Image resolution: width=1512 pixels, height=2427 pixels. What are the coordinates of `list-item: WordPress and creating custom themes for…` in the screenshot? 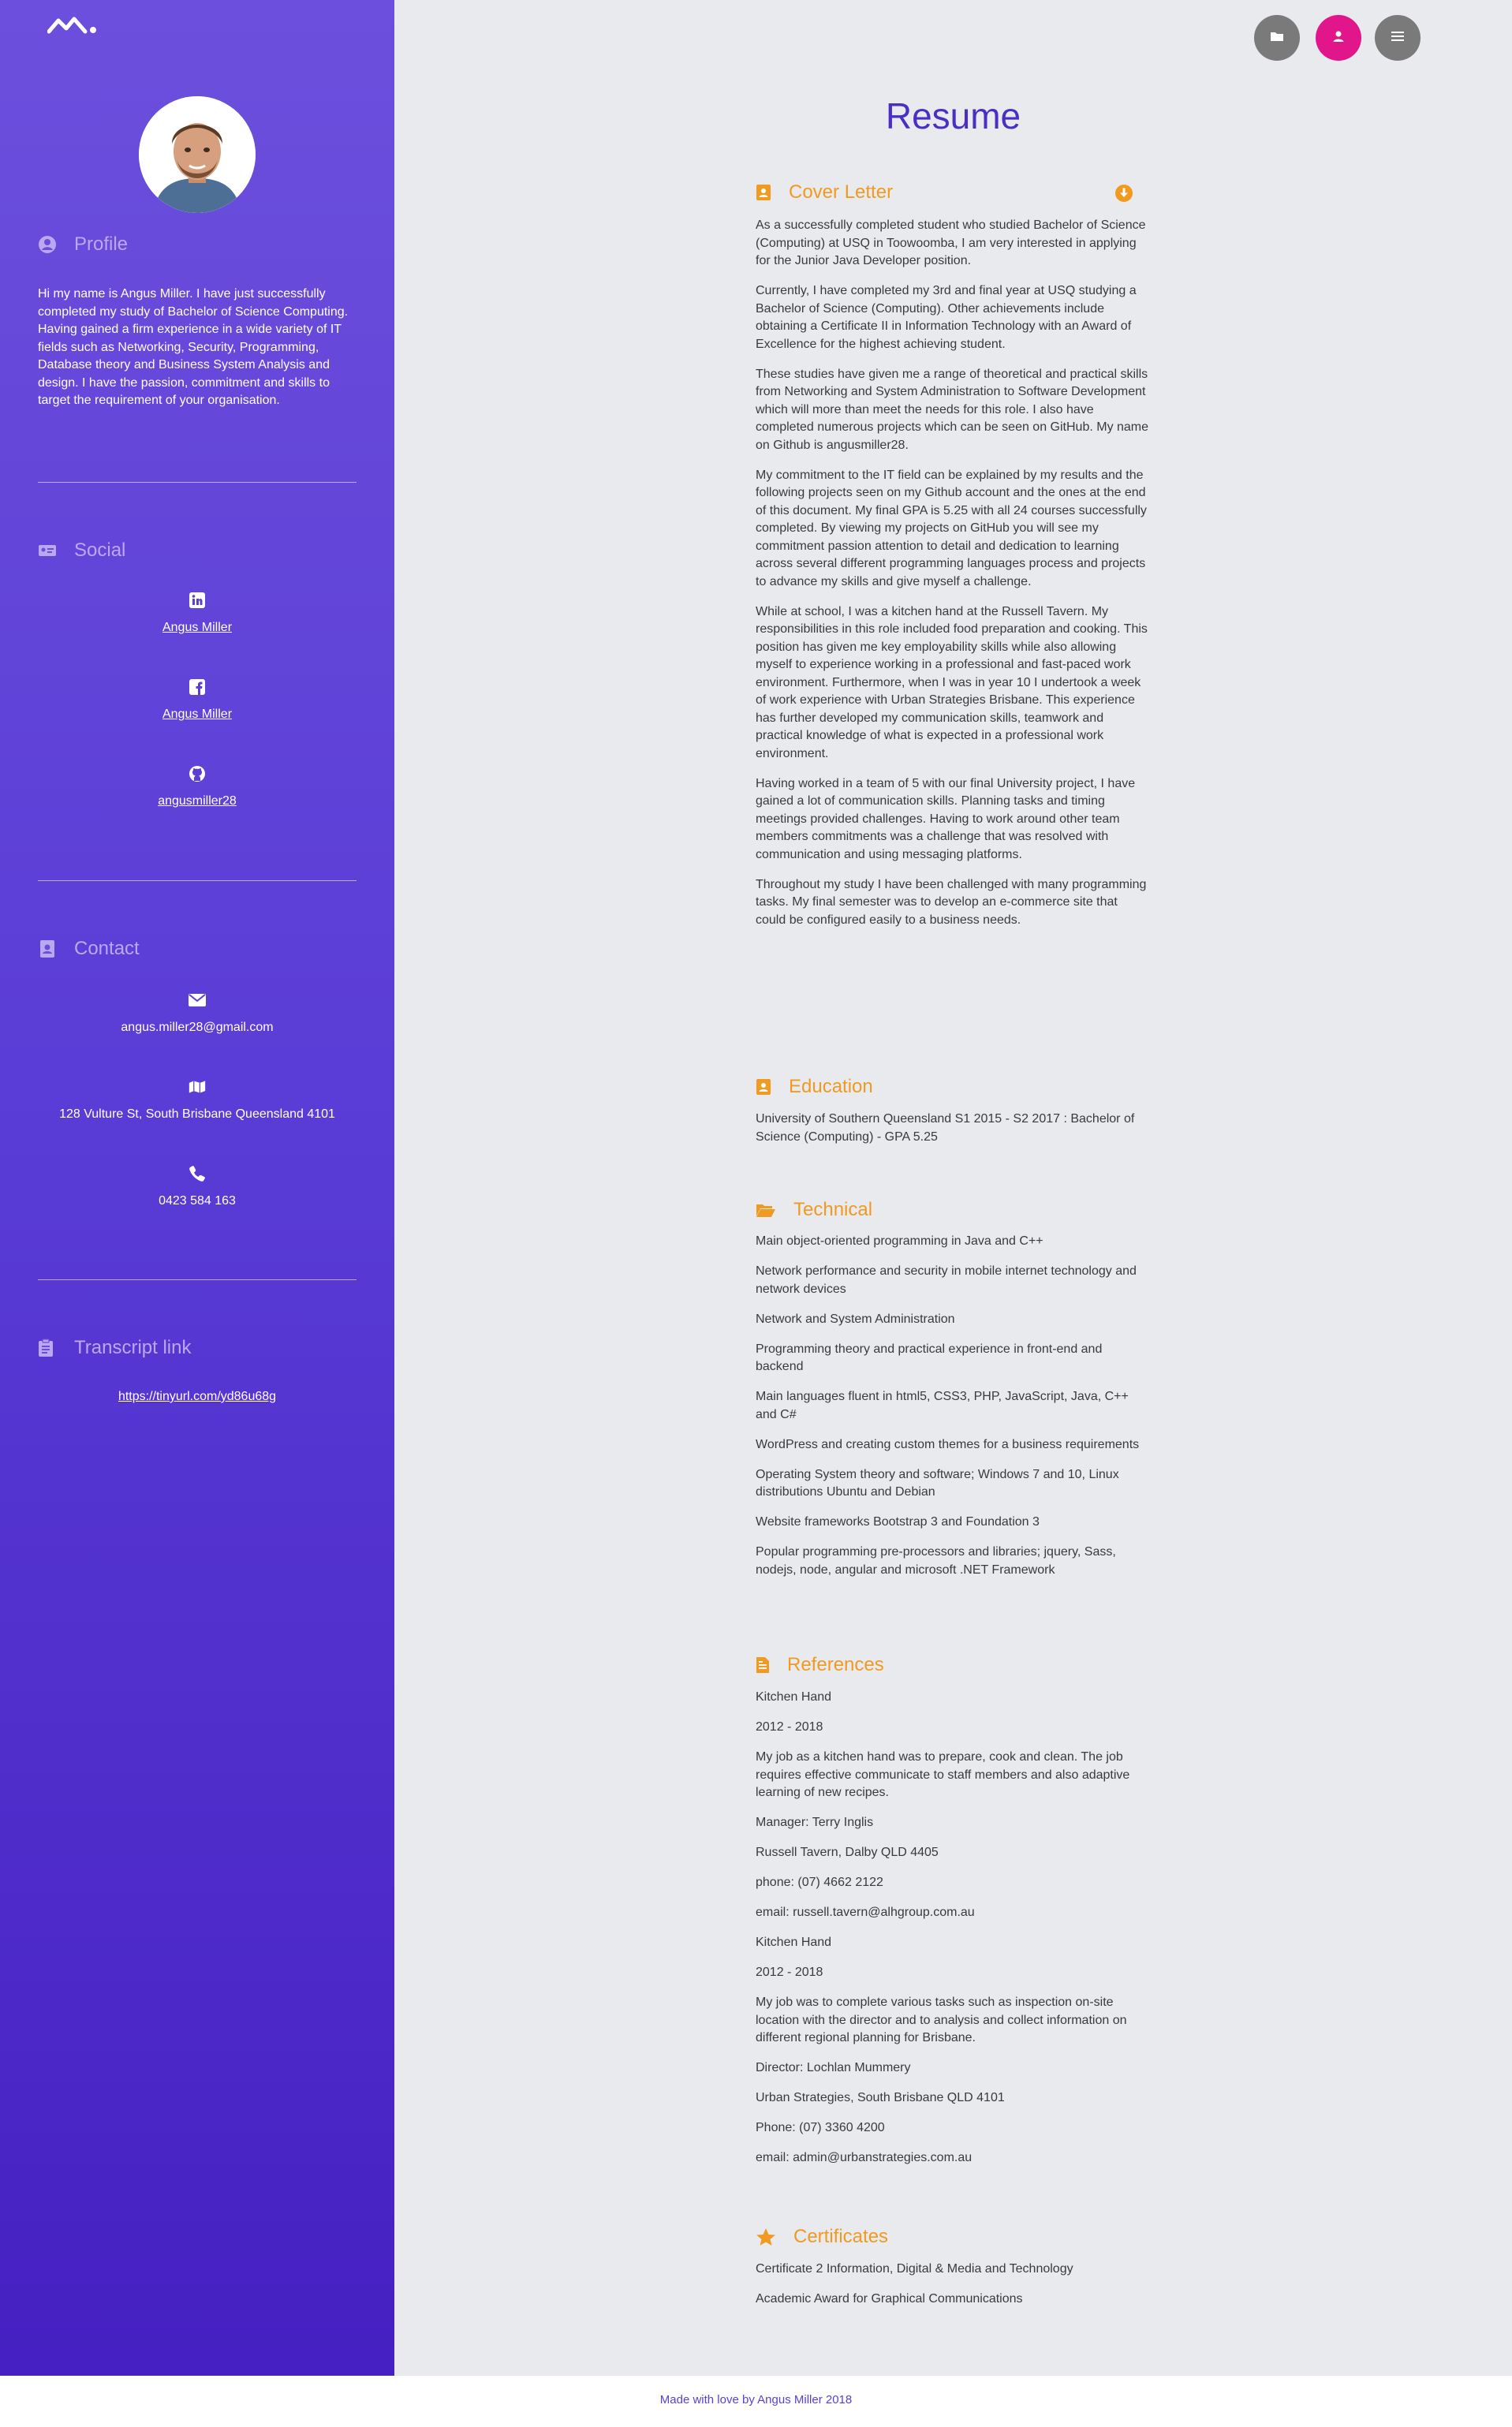 It's located at (948, 1444).